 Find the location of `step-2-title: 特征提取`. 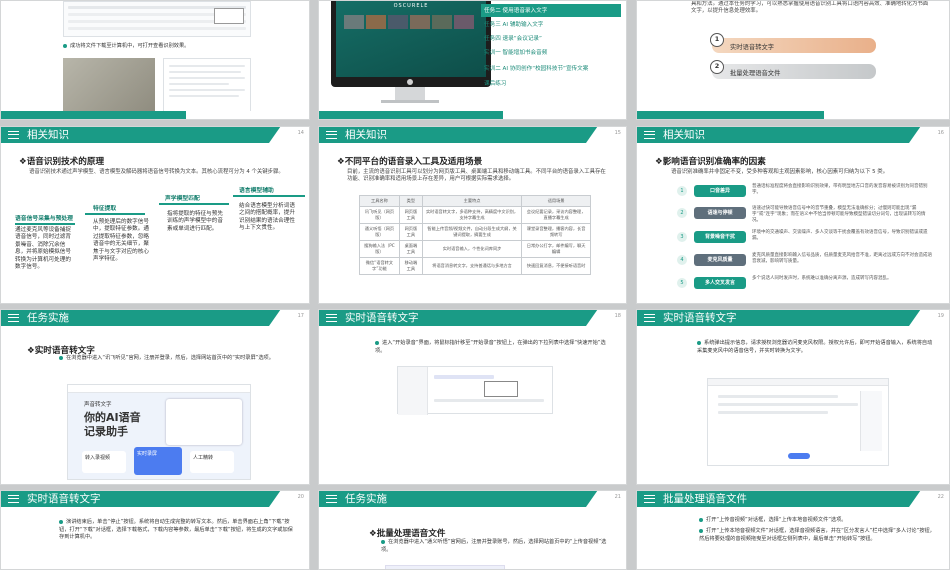

step-2-title: 特征提取 is located at coordinates (105, 209).